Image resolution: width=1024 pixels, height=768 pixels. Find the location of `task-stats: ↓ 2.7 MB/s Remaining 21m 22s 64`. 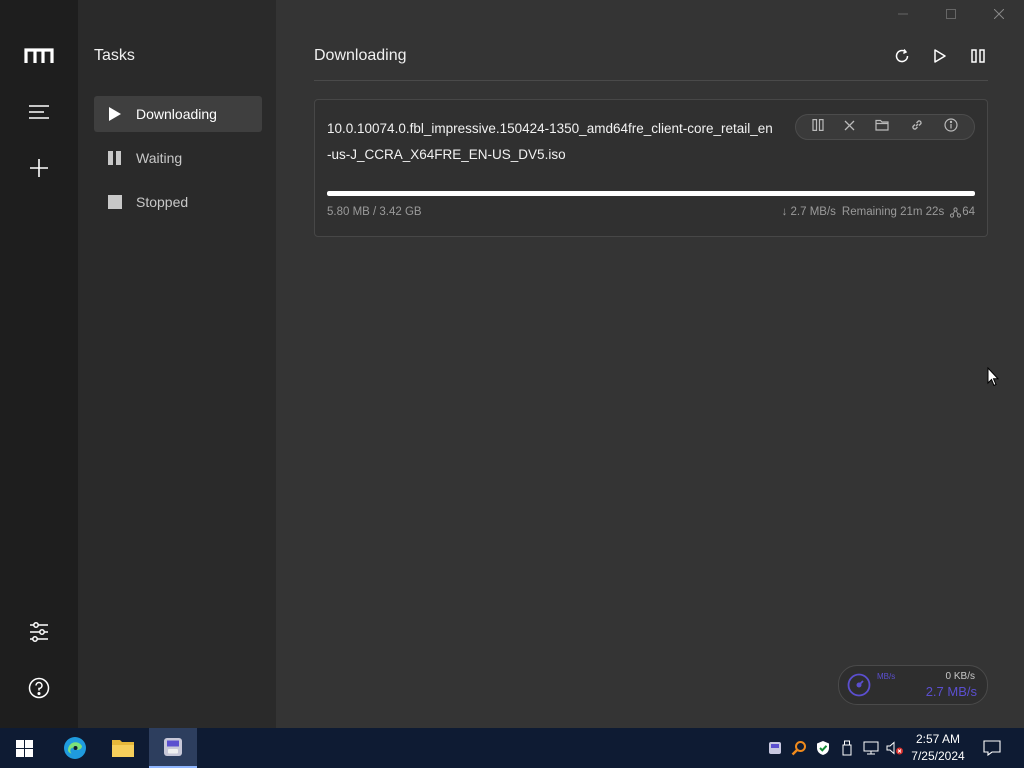

task-stats: ↓ 2.7 MB/s Remaining 21m 22s 64 is located at coordinates (878, 212).